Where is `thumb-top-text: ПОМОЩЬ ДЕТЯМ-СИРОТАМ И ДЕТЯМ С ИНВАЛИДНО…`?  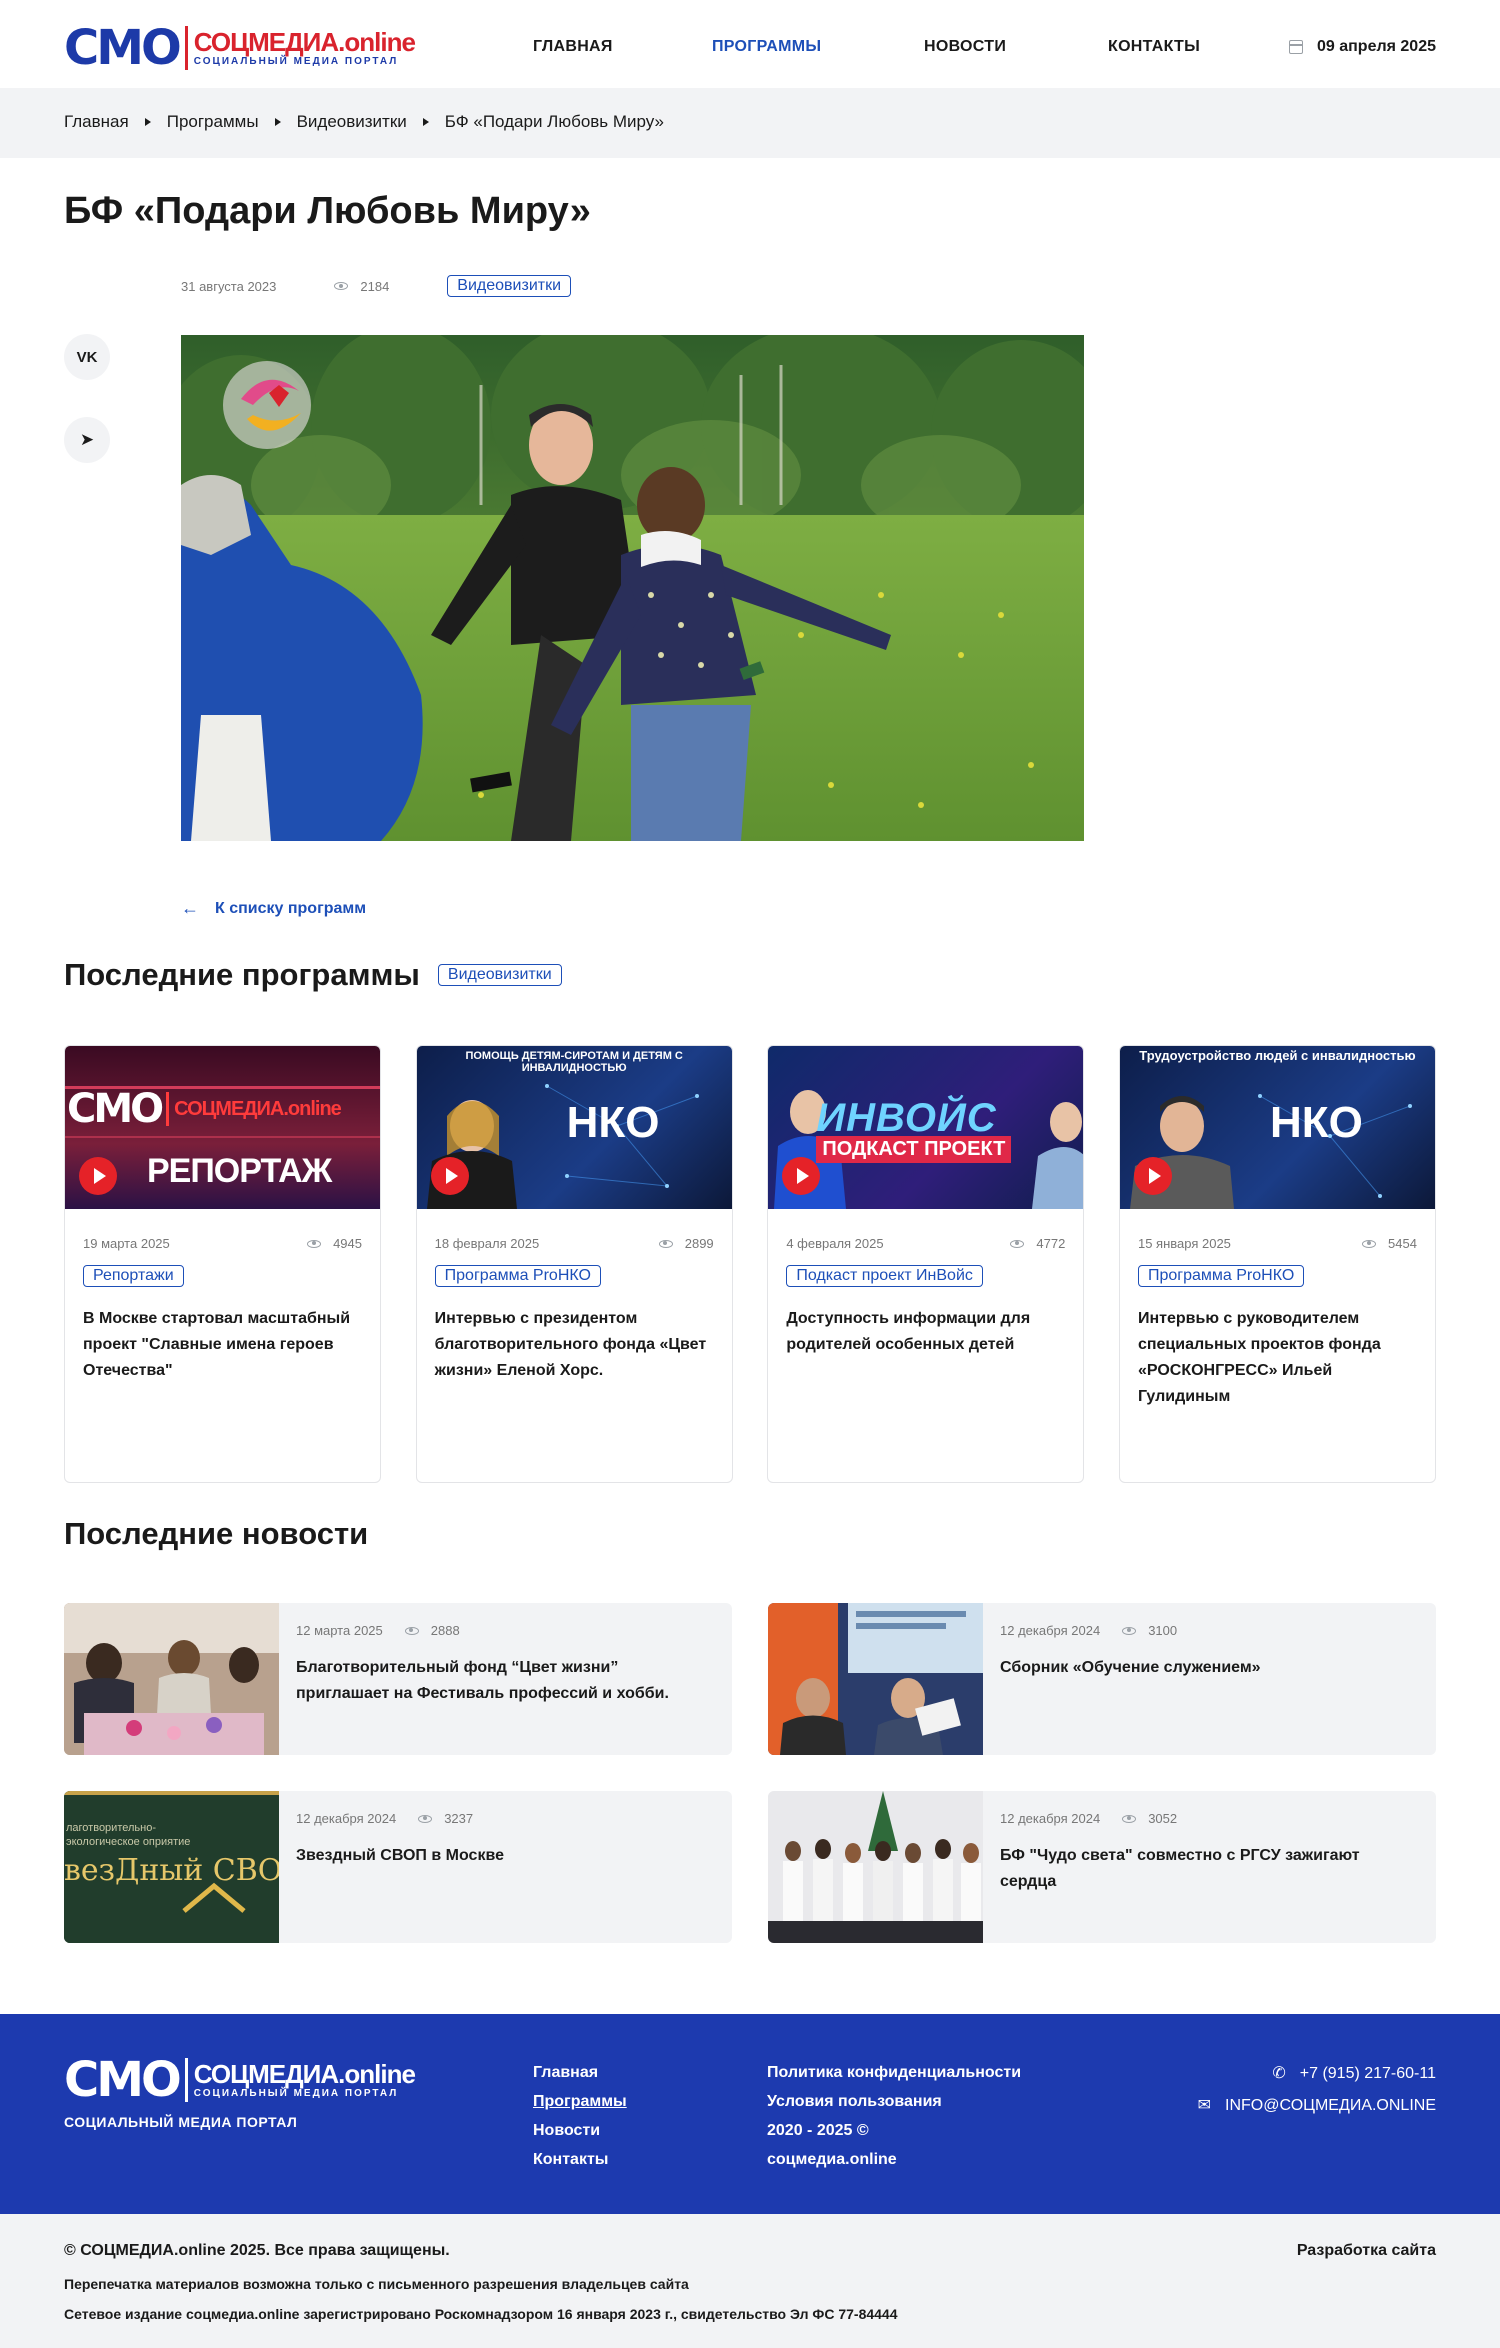
thumb-top-text: ПОМОЩЬ ДЕТЯМ-СИРОТАМ И ДЕТЯМ С ИНВАЛИДНО… is located at coordinates (574, 1062).